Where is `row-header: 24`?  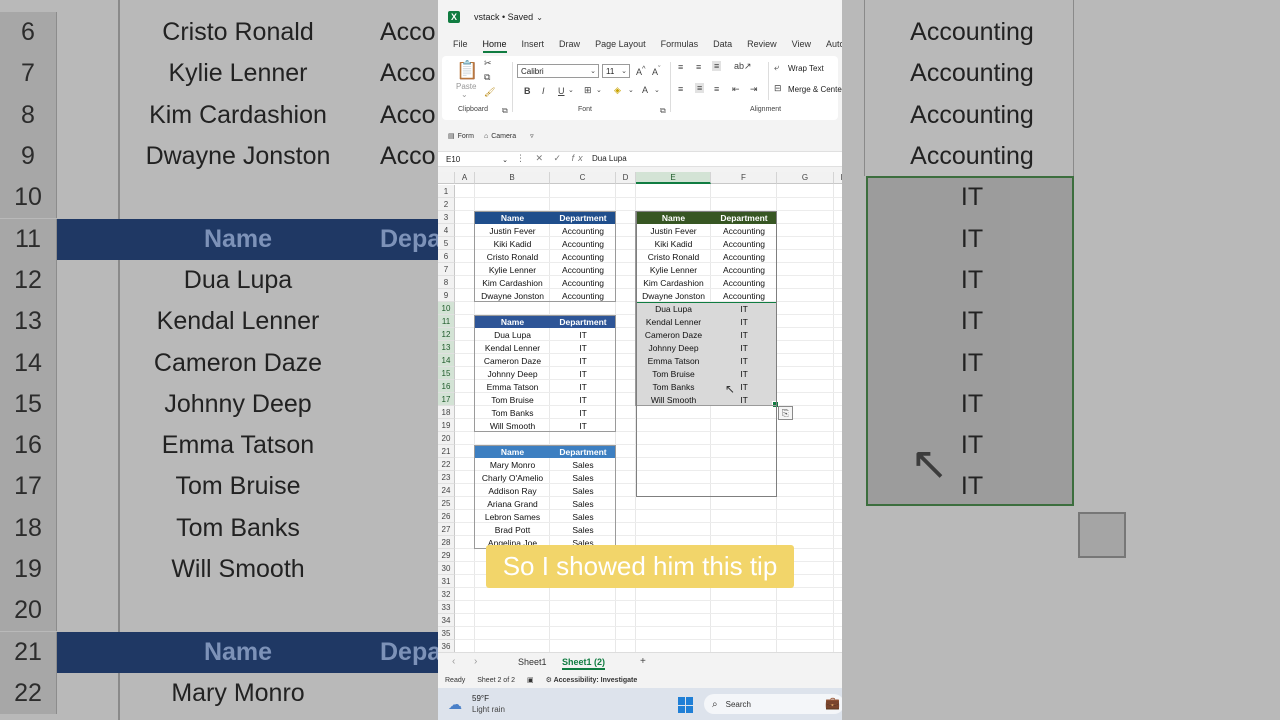
row-header: 24 is located at coordinates (446, 490).